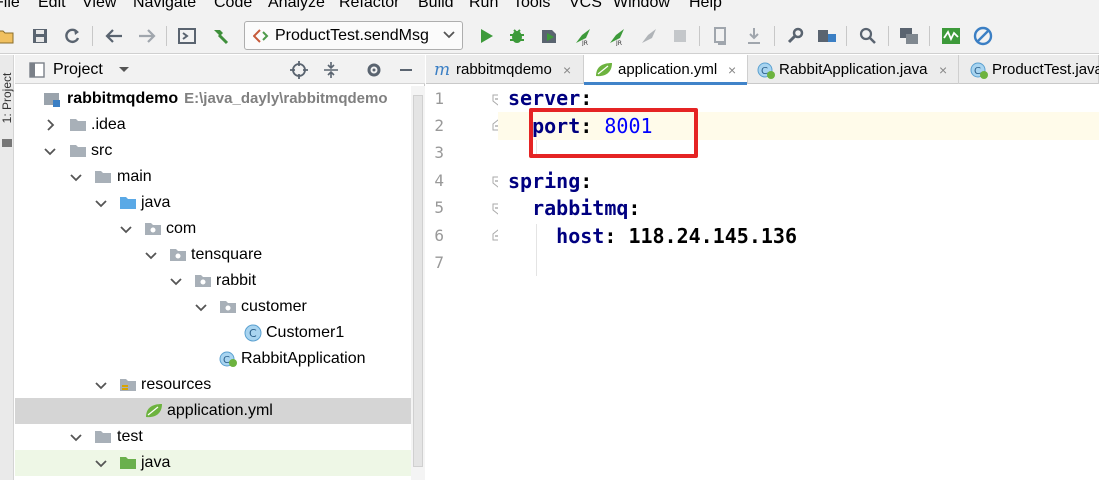  I want to click on sync-icon, so click(72, 36).